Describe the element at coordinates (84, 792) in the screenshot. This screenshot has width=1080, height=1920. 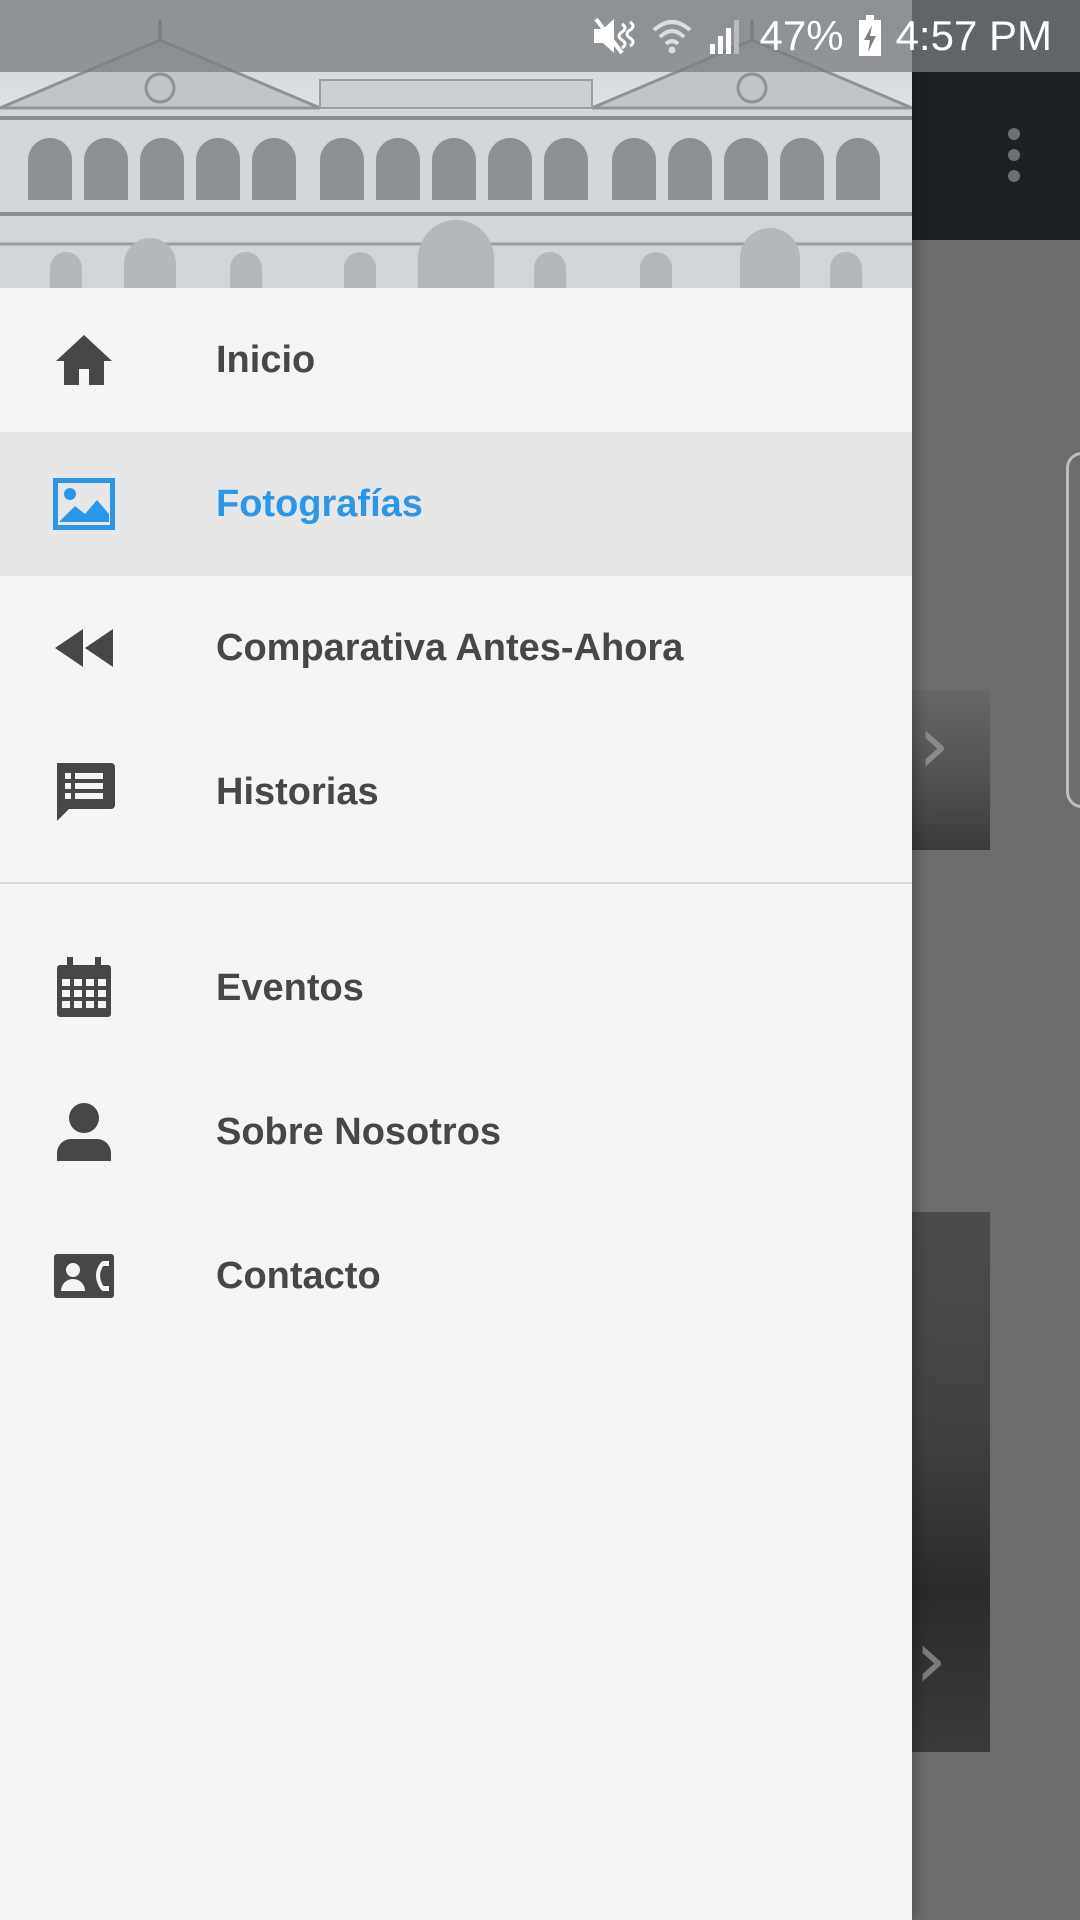
I see `message-list-icon` at that location.